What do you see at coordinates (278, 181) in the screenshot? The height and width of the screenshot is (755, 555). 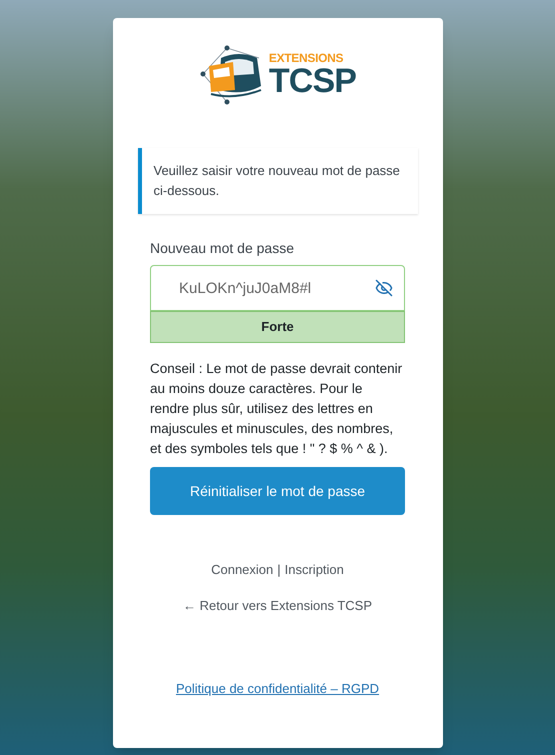 I see `notice-message: Veuillez saisir votre nouveau mot de passe ci-dessous.` at bounding box center [278, 181].